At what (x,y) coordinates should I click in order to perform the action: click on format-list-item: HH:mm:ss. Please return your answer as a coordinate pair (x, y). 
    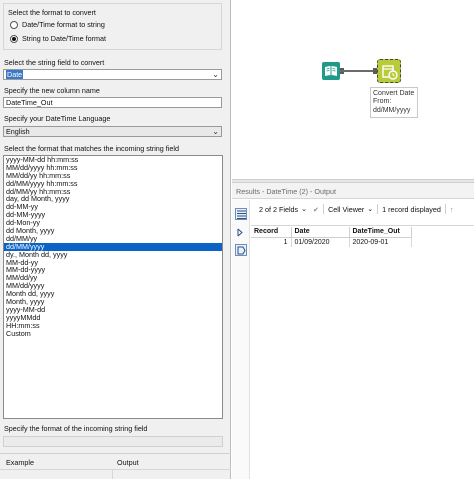
    Looking at the image, I should click on (113, 325).